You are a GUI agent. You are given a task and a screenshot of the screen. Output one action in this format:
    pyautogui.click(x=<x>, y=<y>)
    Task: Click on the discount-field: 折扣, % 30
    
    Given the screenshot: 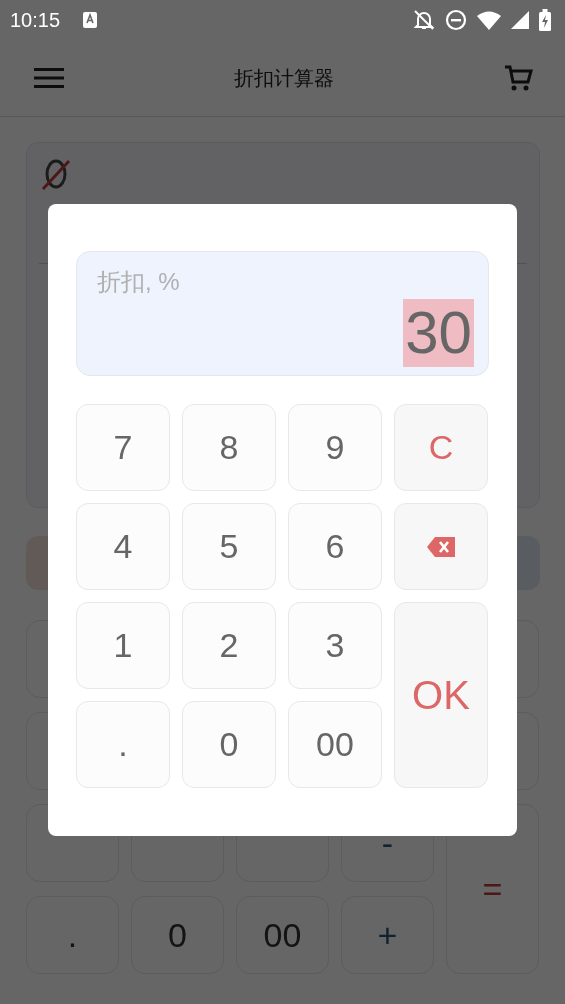 What is the action you would take?
    pyautogui.click(x=282, y=313)
    